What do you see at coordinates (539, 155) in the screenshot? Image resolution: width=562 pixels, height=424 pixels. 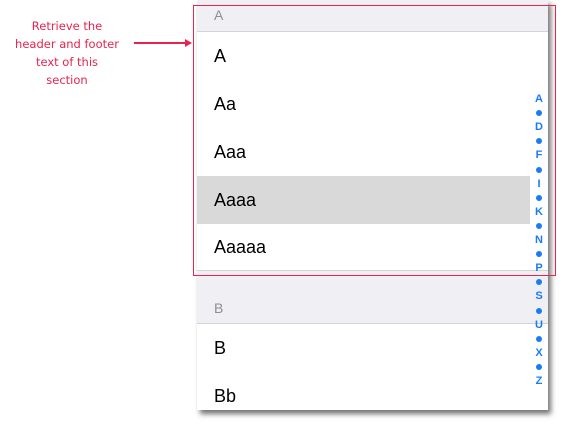 I see `index-letter: F` at bounding box center [539, 155].